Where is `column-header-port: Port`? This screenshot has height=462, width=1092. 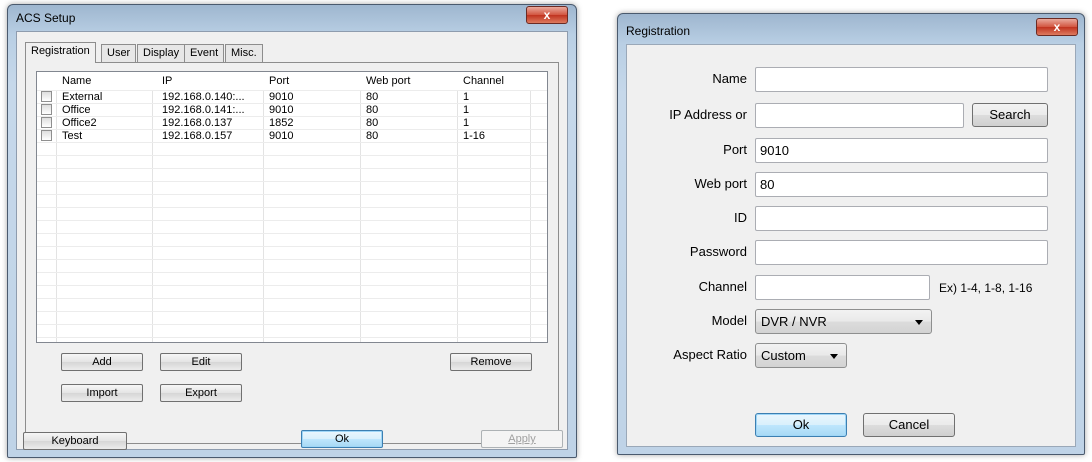 column-header-port: Port is located at coordinates (279, 81).